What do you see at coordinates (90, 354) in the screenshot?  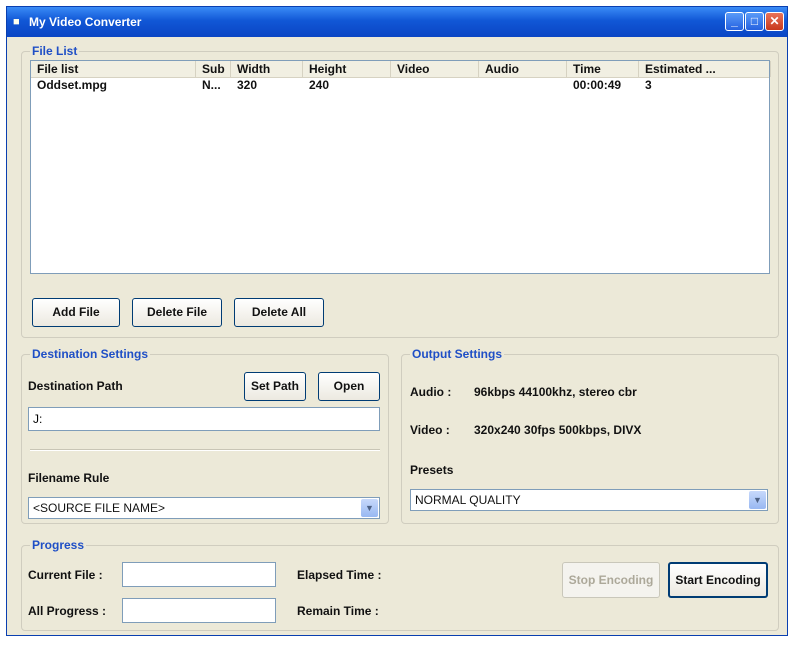 I see `destination-group-title: Destination Settings` at bounding box center [90, 354].